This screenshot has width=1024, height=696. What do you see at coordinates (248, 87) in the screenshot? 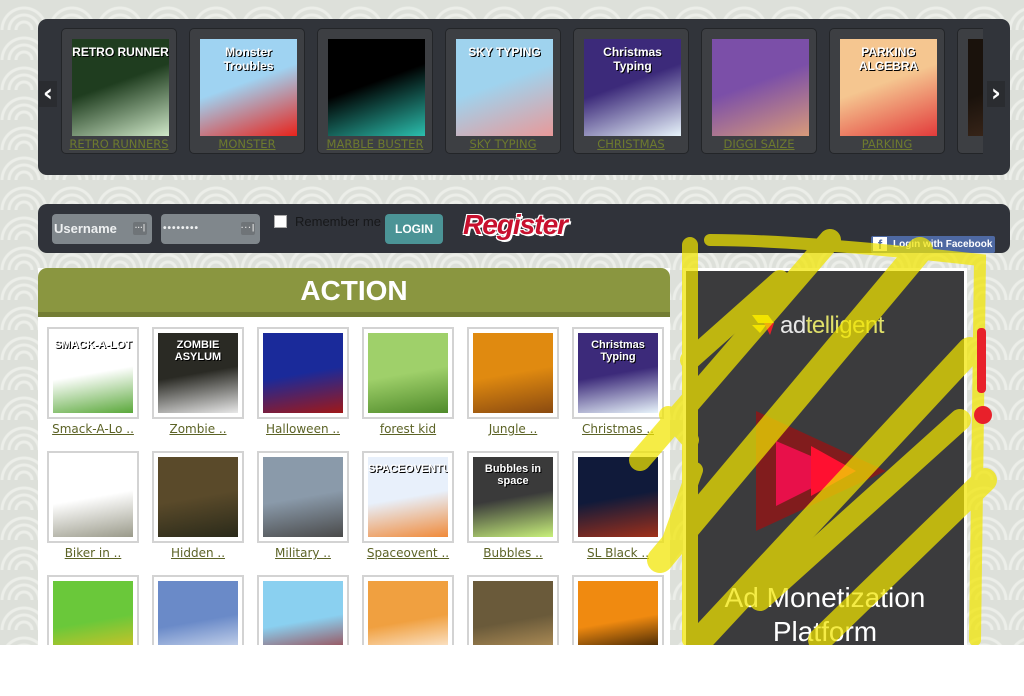
I see `game-thumbnail: Monster Troubles` at bounding box center [248, 87].